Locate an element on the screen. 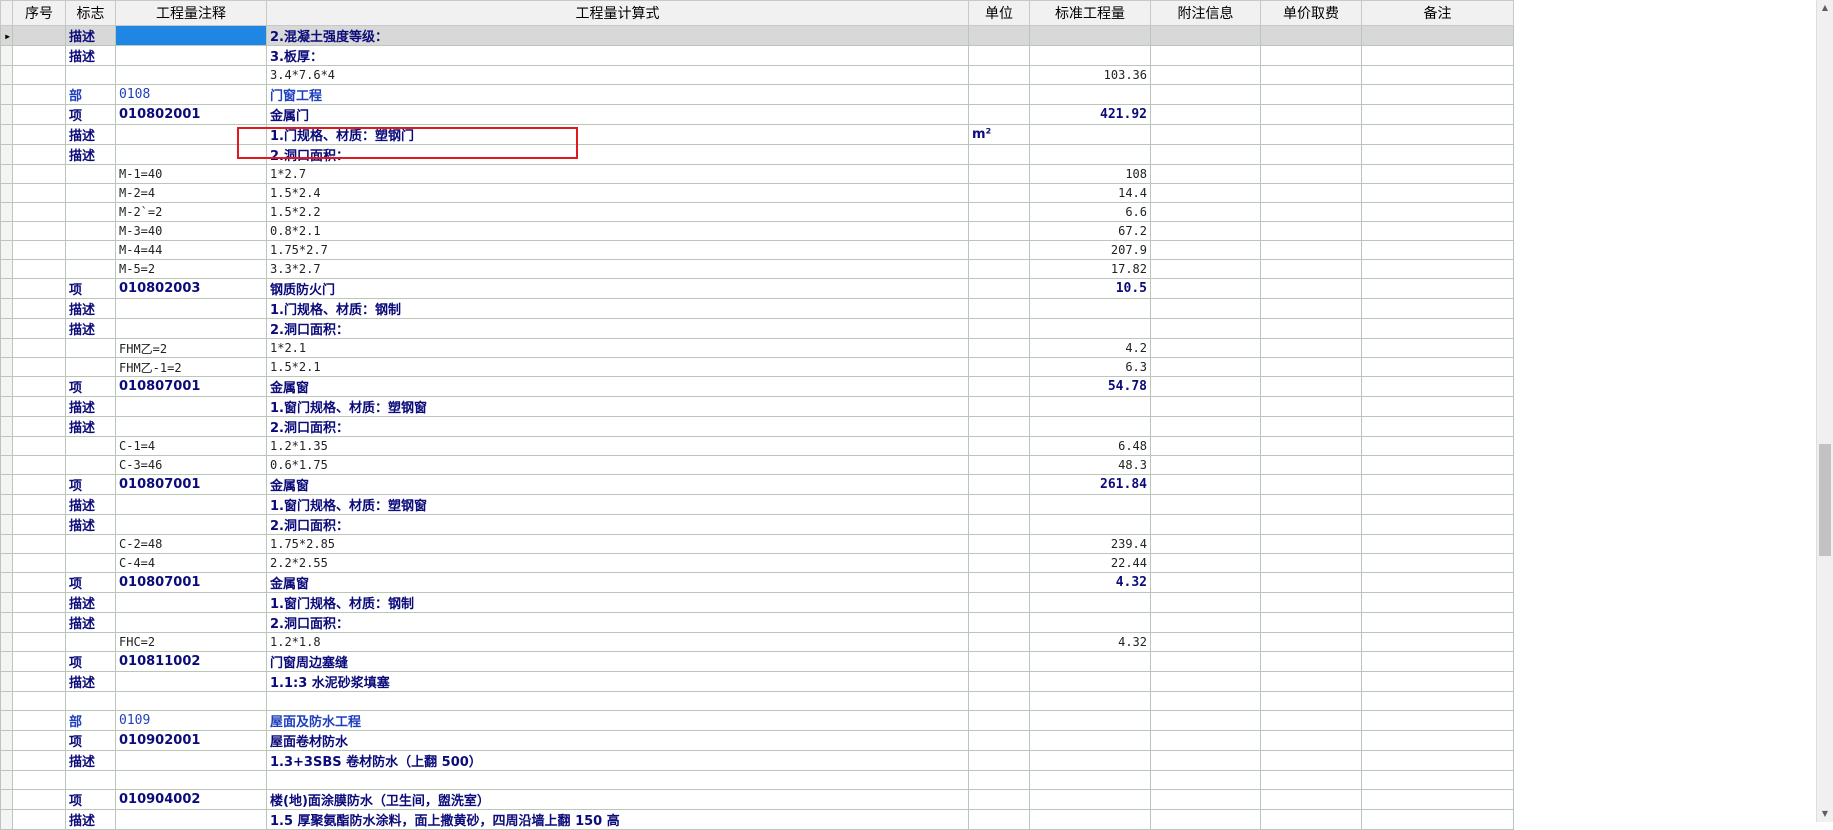 Image resolution: width=1833 pixels, height=830 pixels. cell-note: 010802003 is located at coordinates (191, 288).